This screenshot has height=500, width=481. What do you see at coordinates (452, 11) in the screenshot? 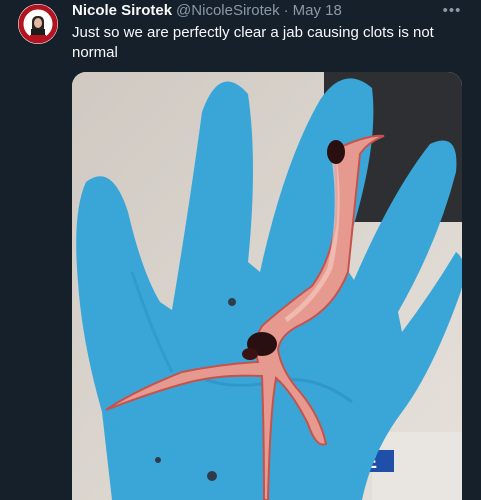
I see `more-horizontal-icon: •••` at bounding box center [452, 11].